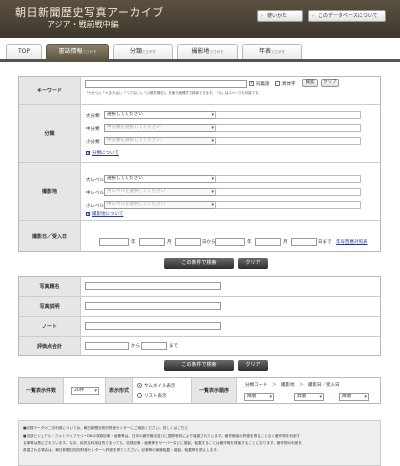 The image size is (400, 466). Describe the element at coordinates (352, 242) in the screenshot. I see `era-calendar-link: 年号西暦対照表` at that location.